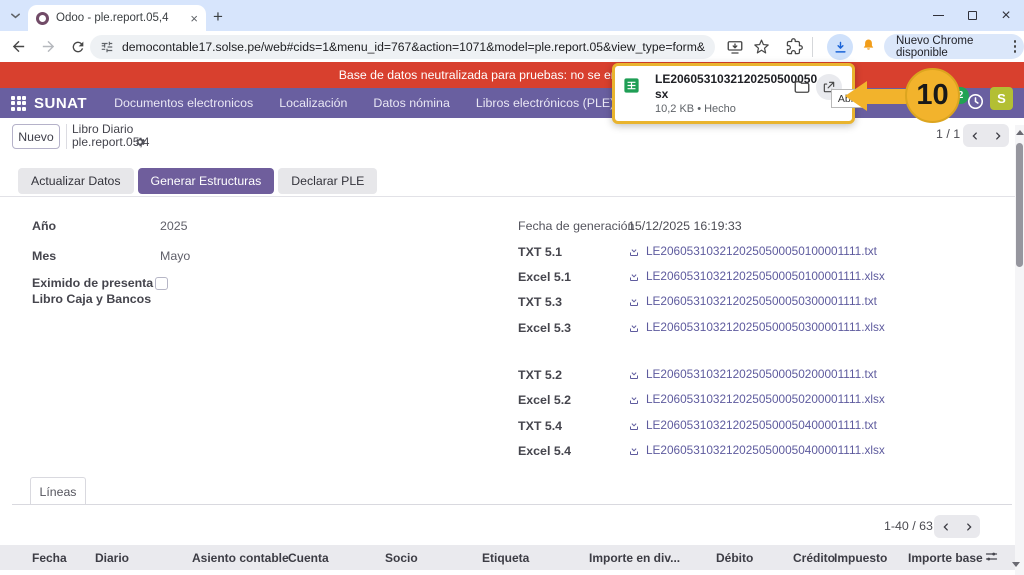  Describe the element at coordinates (175, 256) in the screenshot. I see `month-value: Mayo` at that location.